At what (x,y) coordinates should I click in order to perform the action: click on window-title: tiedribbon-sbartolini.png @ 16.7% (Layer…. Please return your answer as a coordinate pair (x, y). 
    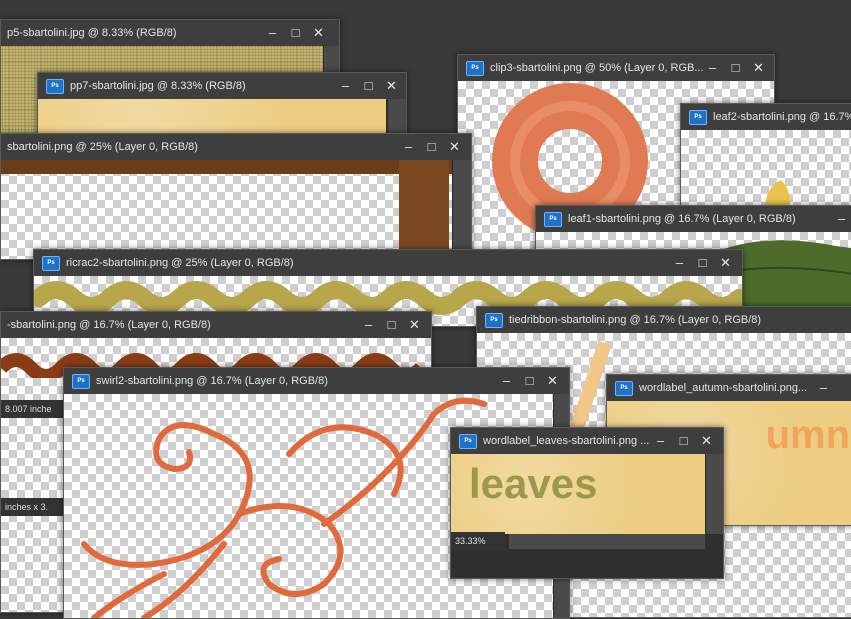
    Looking at the image, I should click on (635, 320).